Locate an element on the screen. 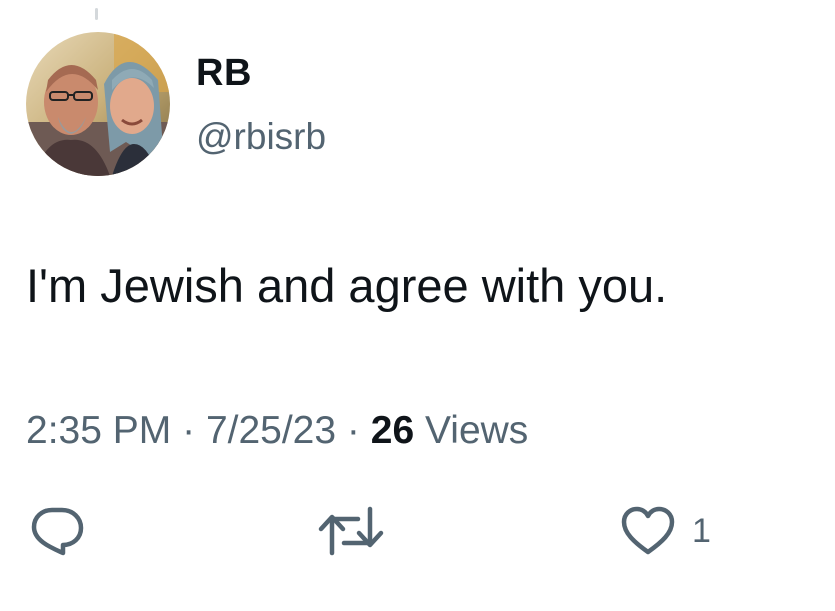  retweet-icon is located at coordinates (351, 531).